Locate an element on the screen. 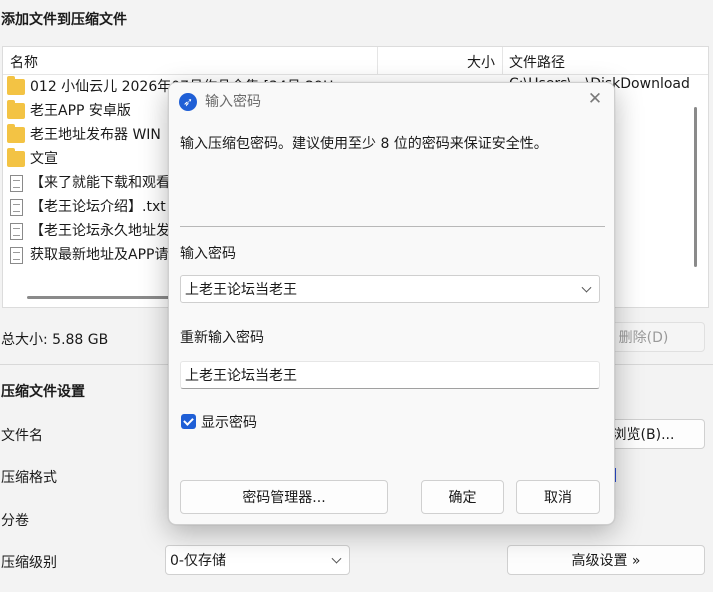 This screenshot has height=592, width=713. password-value: 上老王论坛当老王 is located at coordinates (241, 290).